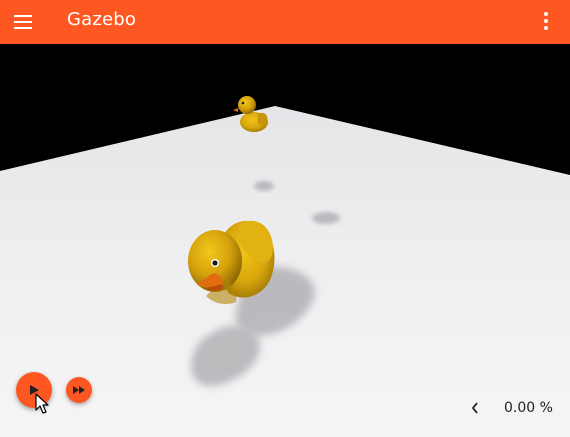 The height and width of the screenshot is (437, 570). I want to click on vertical-dots-icon, so click(546, 21).